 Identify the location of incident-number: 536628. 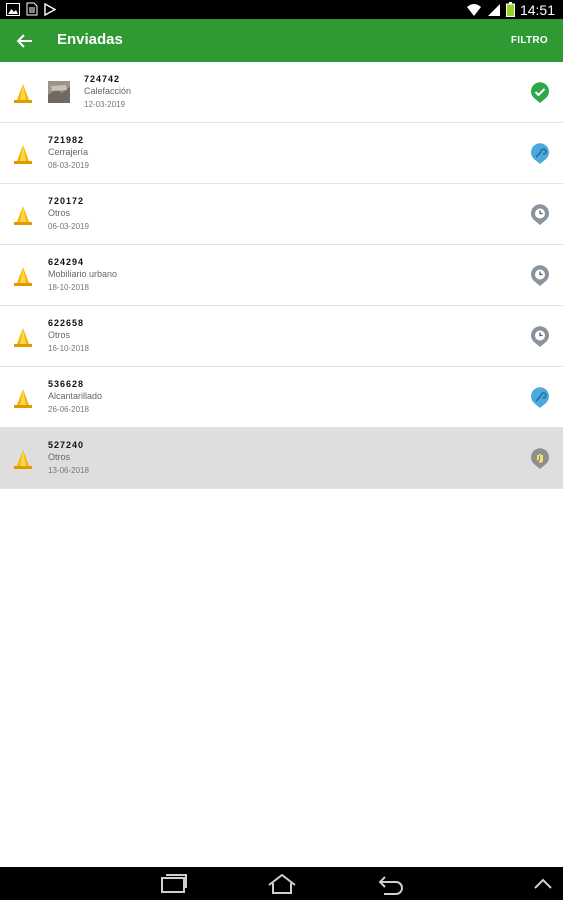
(66, 384).